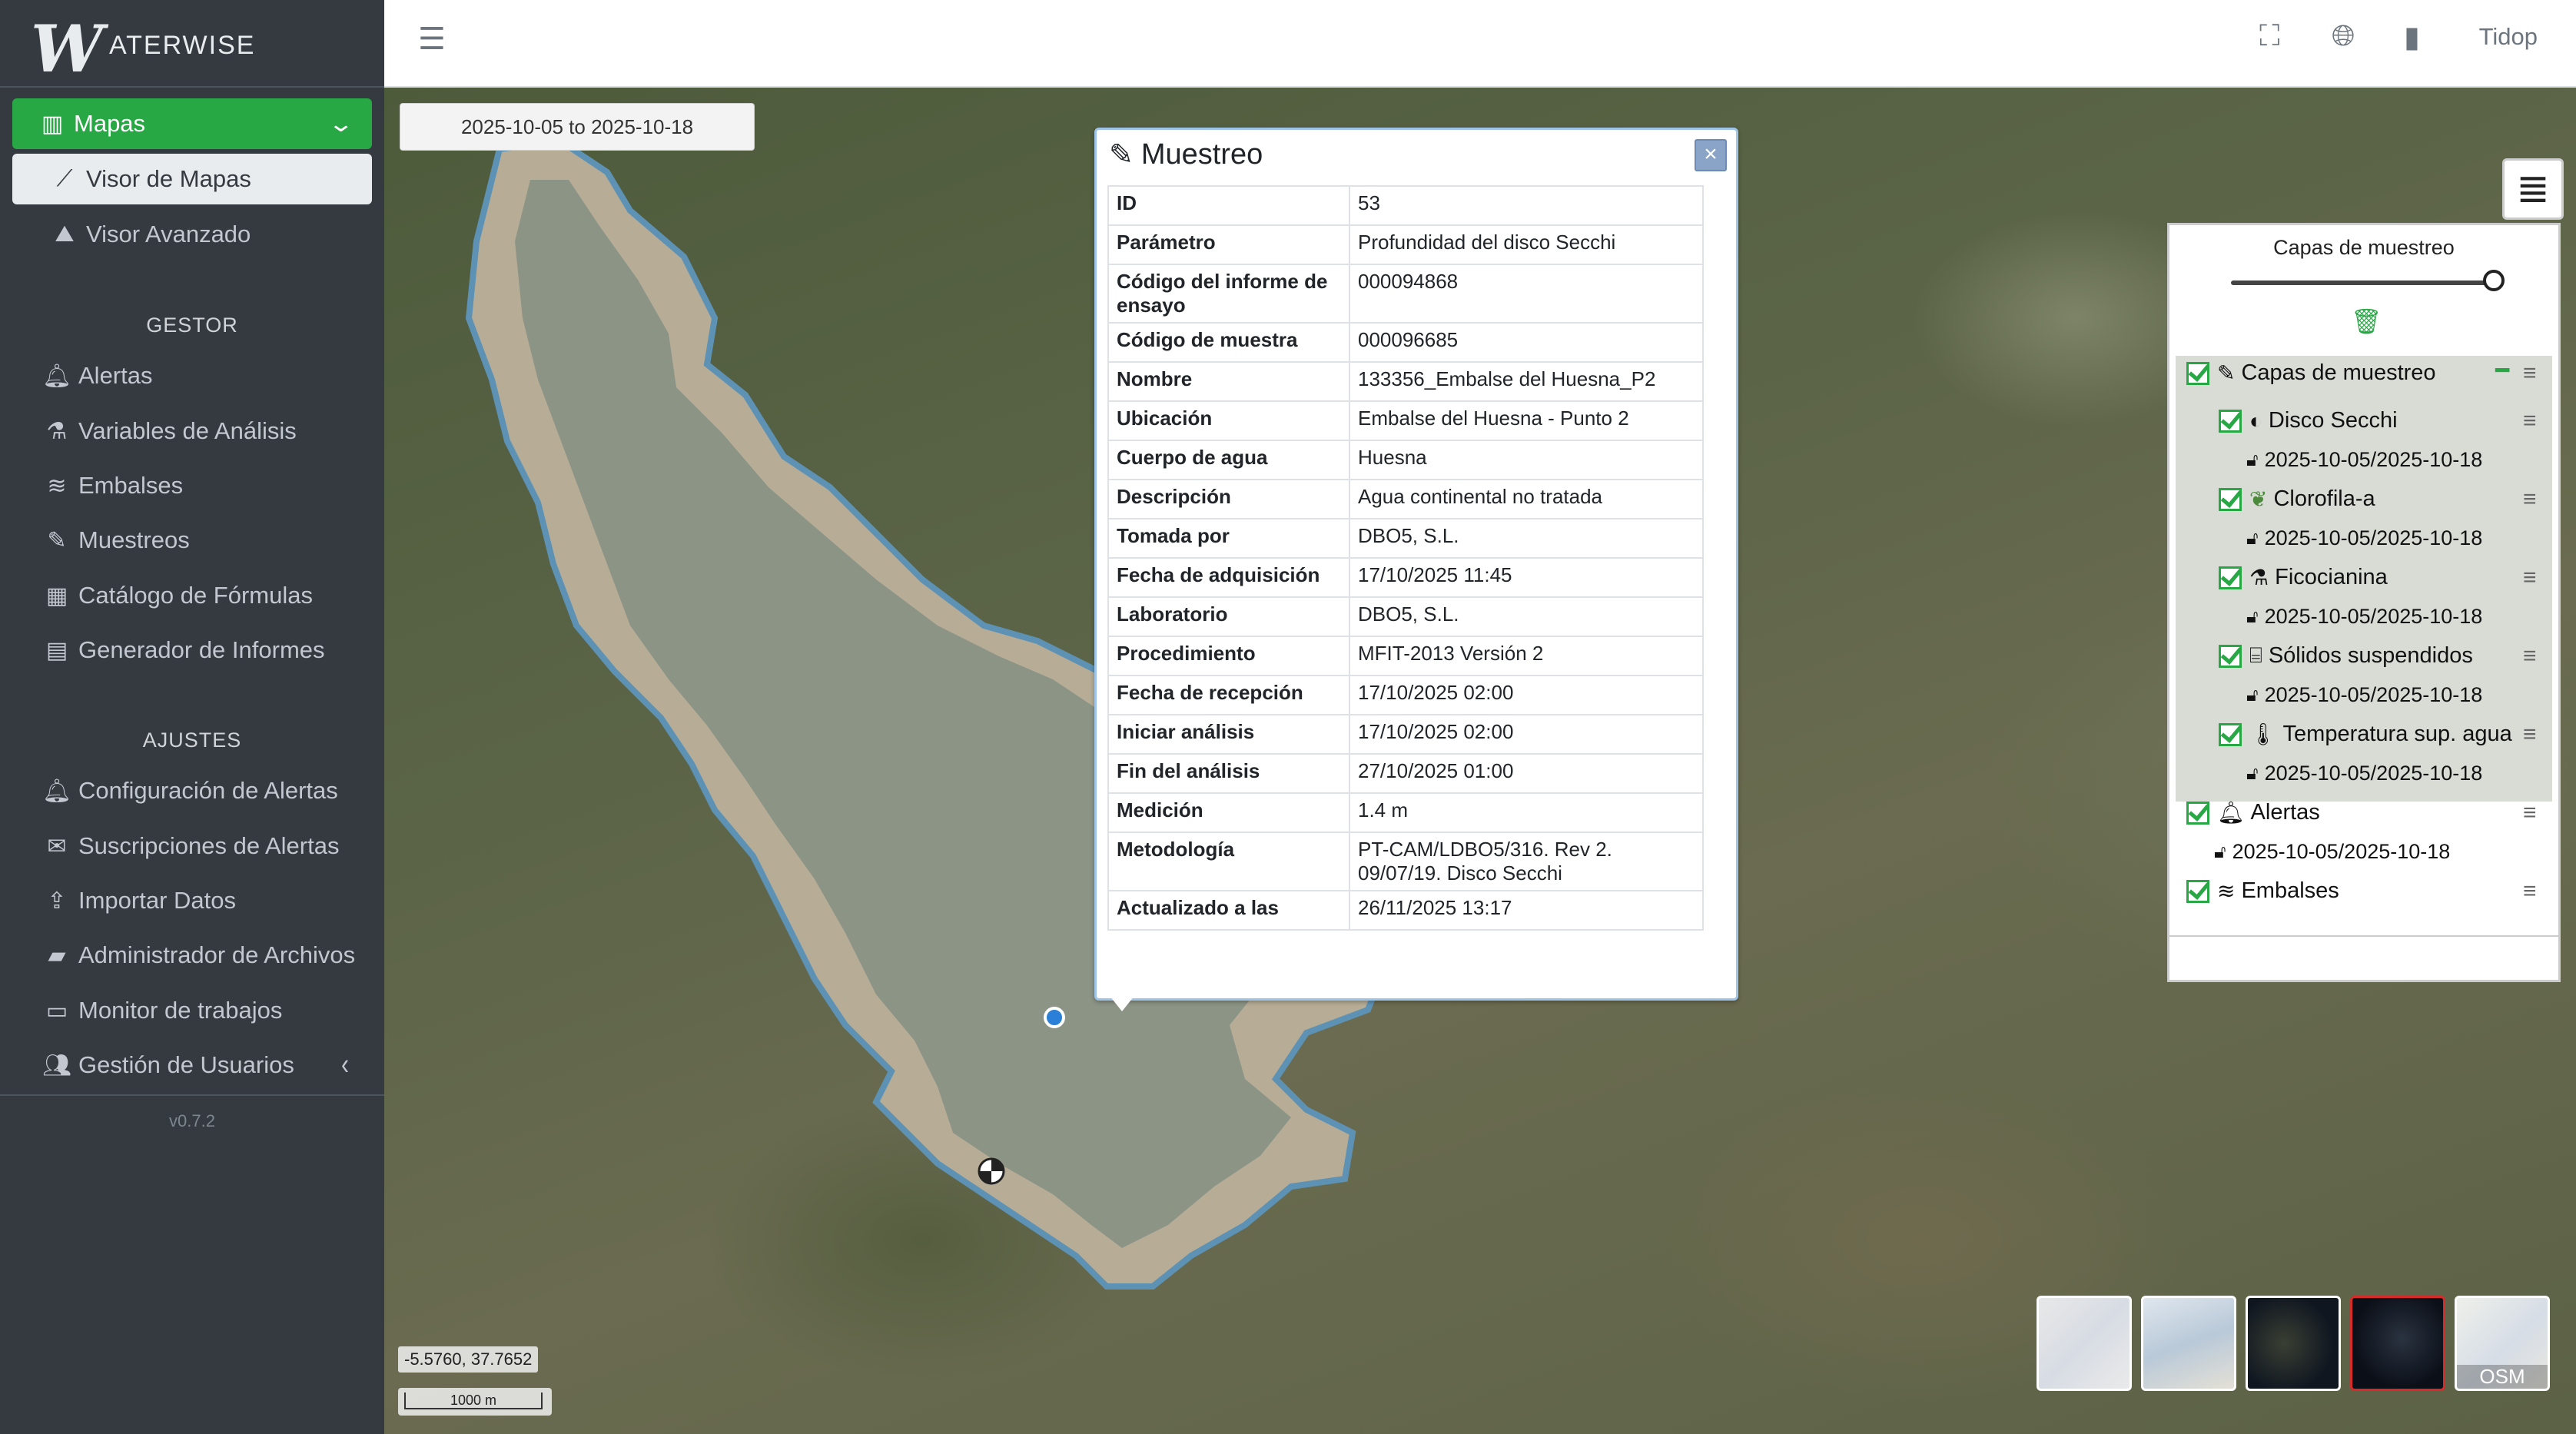 The image size is (2576, 1434). Describe the element at coordinates (2365, 734) in the screenshot. I see `layer-temperatura: 🌡︎ Temperatura sup. agua` at that location.